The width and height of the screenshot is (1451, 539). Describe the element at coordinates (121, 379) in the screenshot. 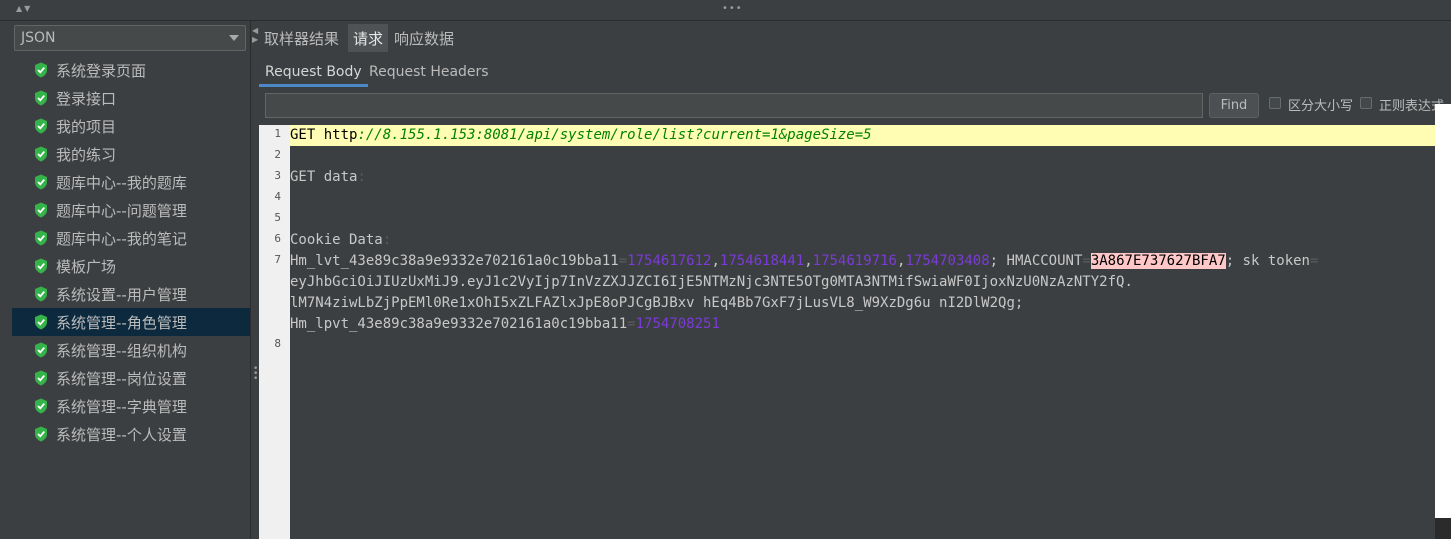

I see `tree-item-label: 系统管理--岗位设置` at that location.